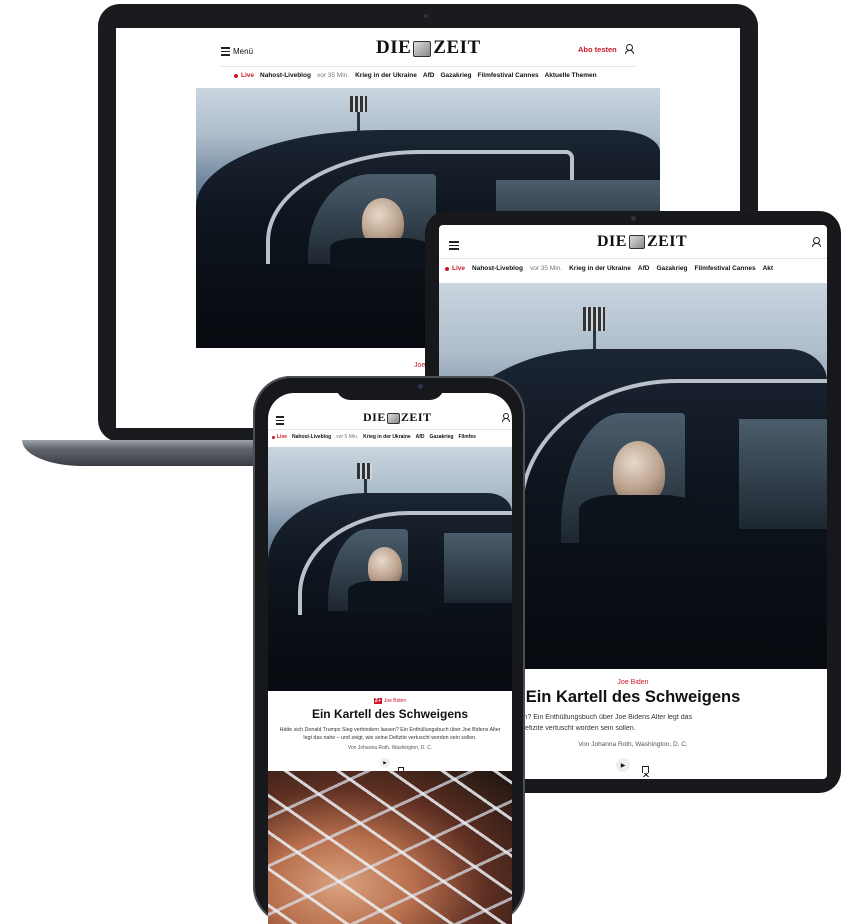 This screenshot has height=924, width=846. I want to click on article-headline: Ein Kartell des Schweigens, so click(390, 714).